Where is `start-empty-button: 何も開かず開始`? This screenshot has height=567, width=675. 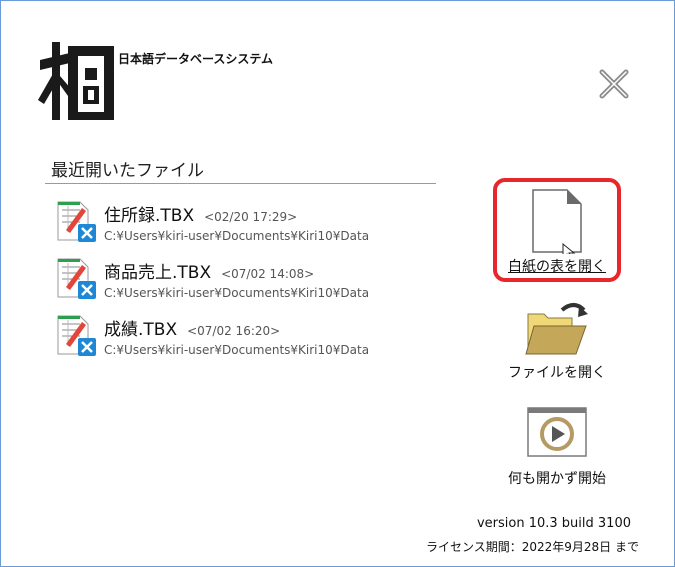 start-empty-button: 何も開かず開始 is located at coordinates (557, 449).